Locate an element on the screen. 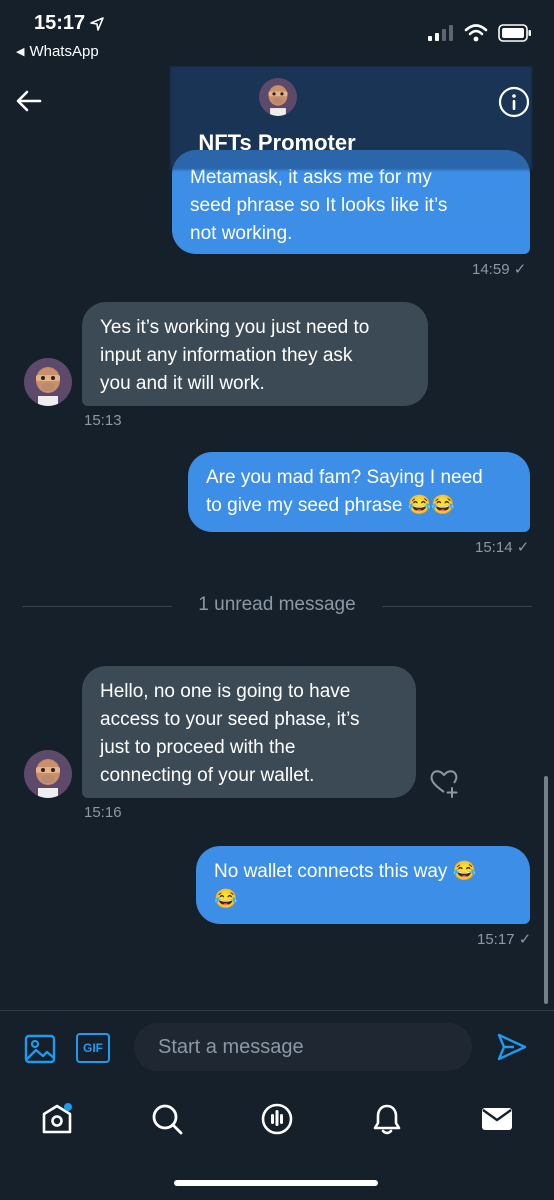 The image size is (554, 1200). battery-icon is located at coordinates (514, 33).